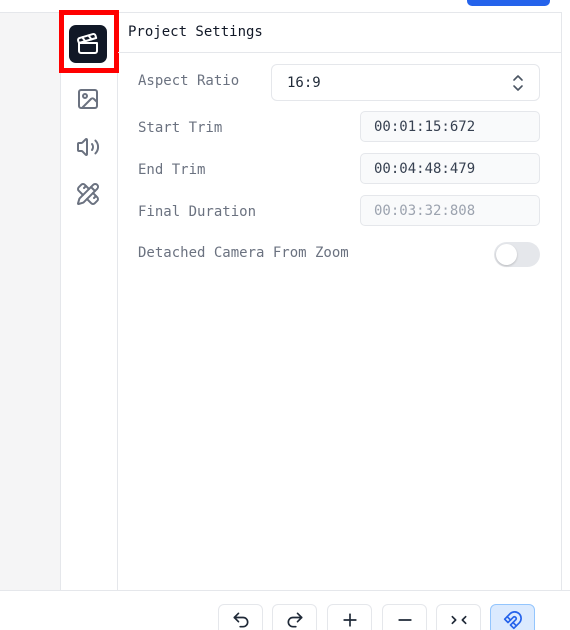 The height and width of the screenshot is (630, 570). I want to click on aspect-ratio-value: 16:9, so click(304, 82).